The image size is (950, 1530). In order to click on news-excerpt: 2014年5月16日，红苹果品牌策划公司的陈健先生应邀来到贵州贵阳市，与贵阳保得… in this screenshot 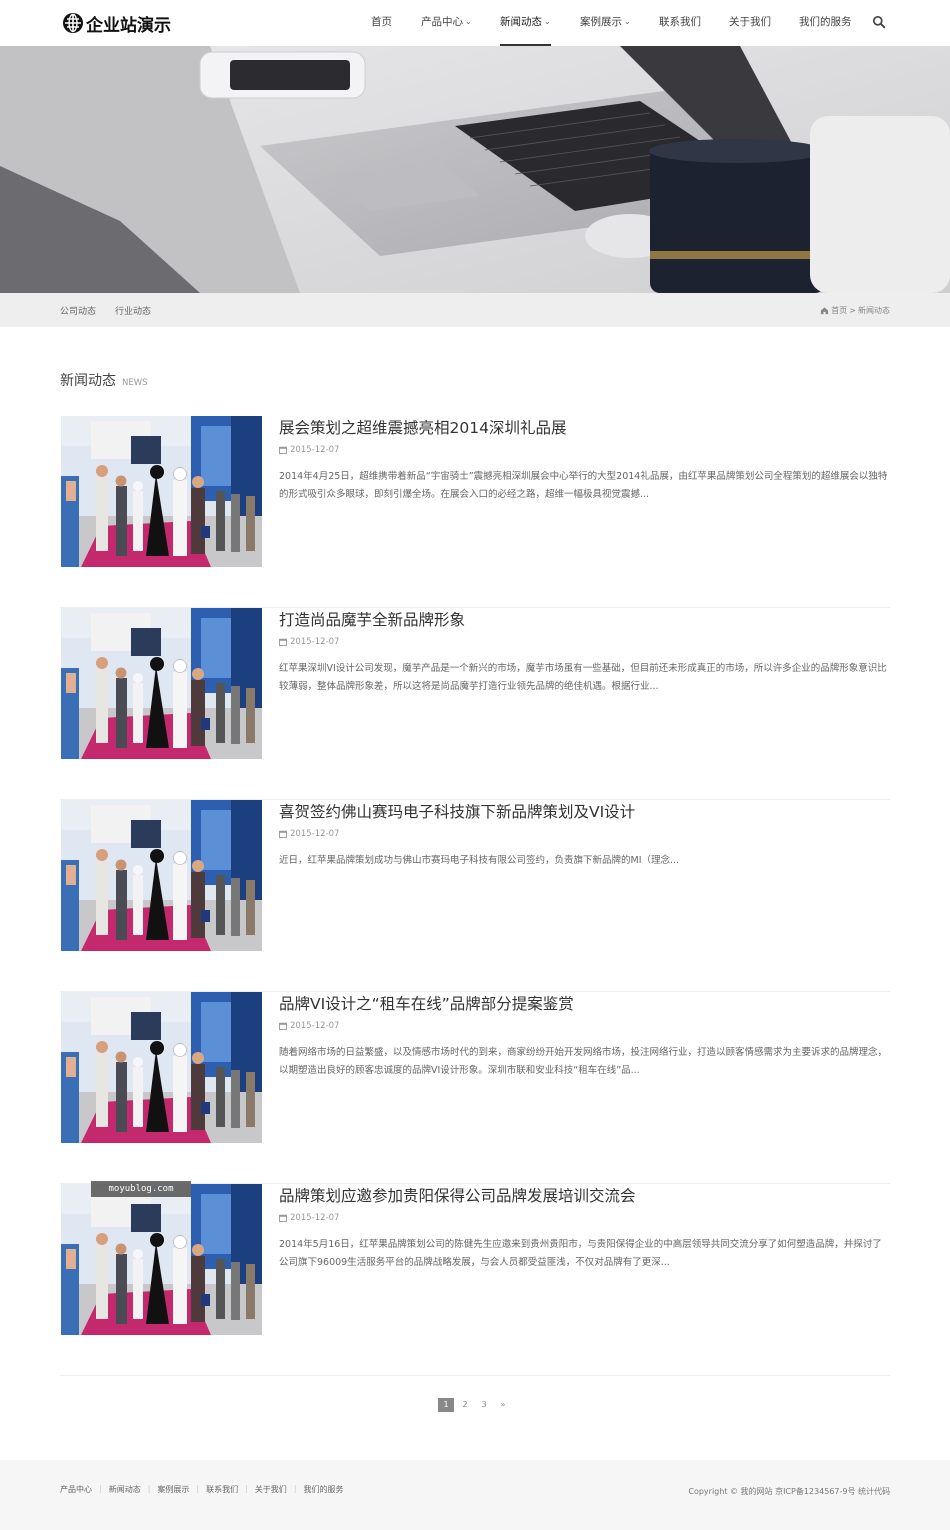, I will do `click(580, 1253)`.